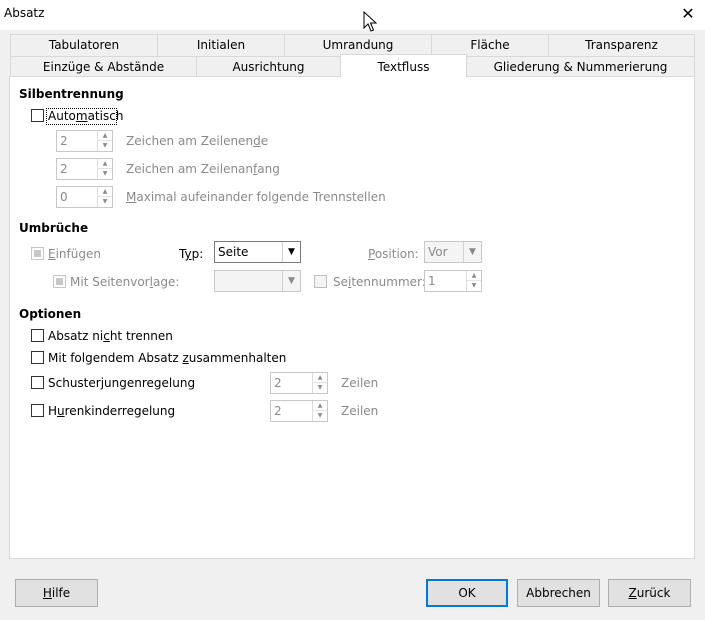  I want to click on breaks-title: Umbrüche, so click(54, 228).